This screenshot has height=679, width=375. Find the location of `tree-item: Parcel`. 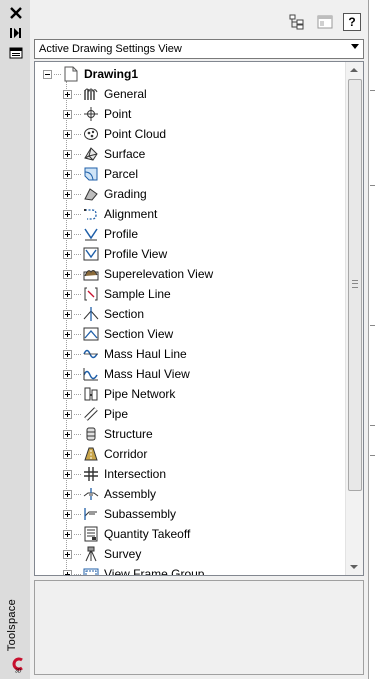

tree-item: Parcel is located at coordinates (100, 174).